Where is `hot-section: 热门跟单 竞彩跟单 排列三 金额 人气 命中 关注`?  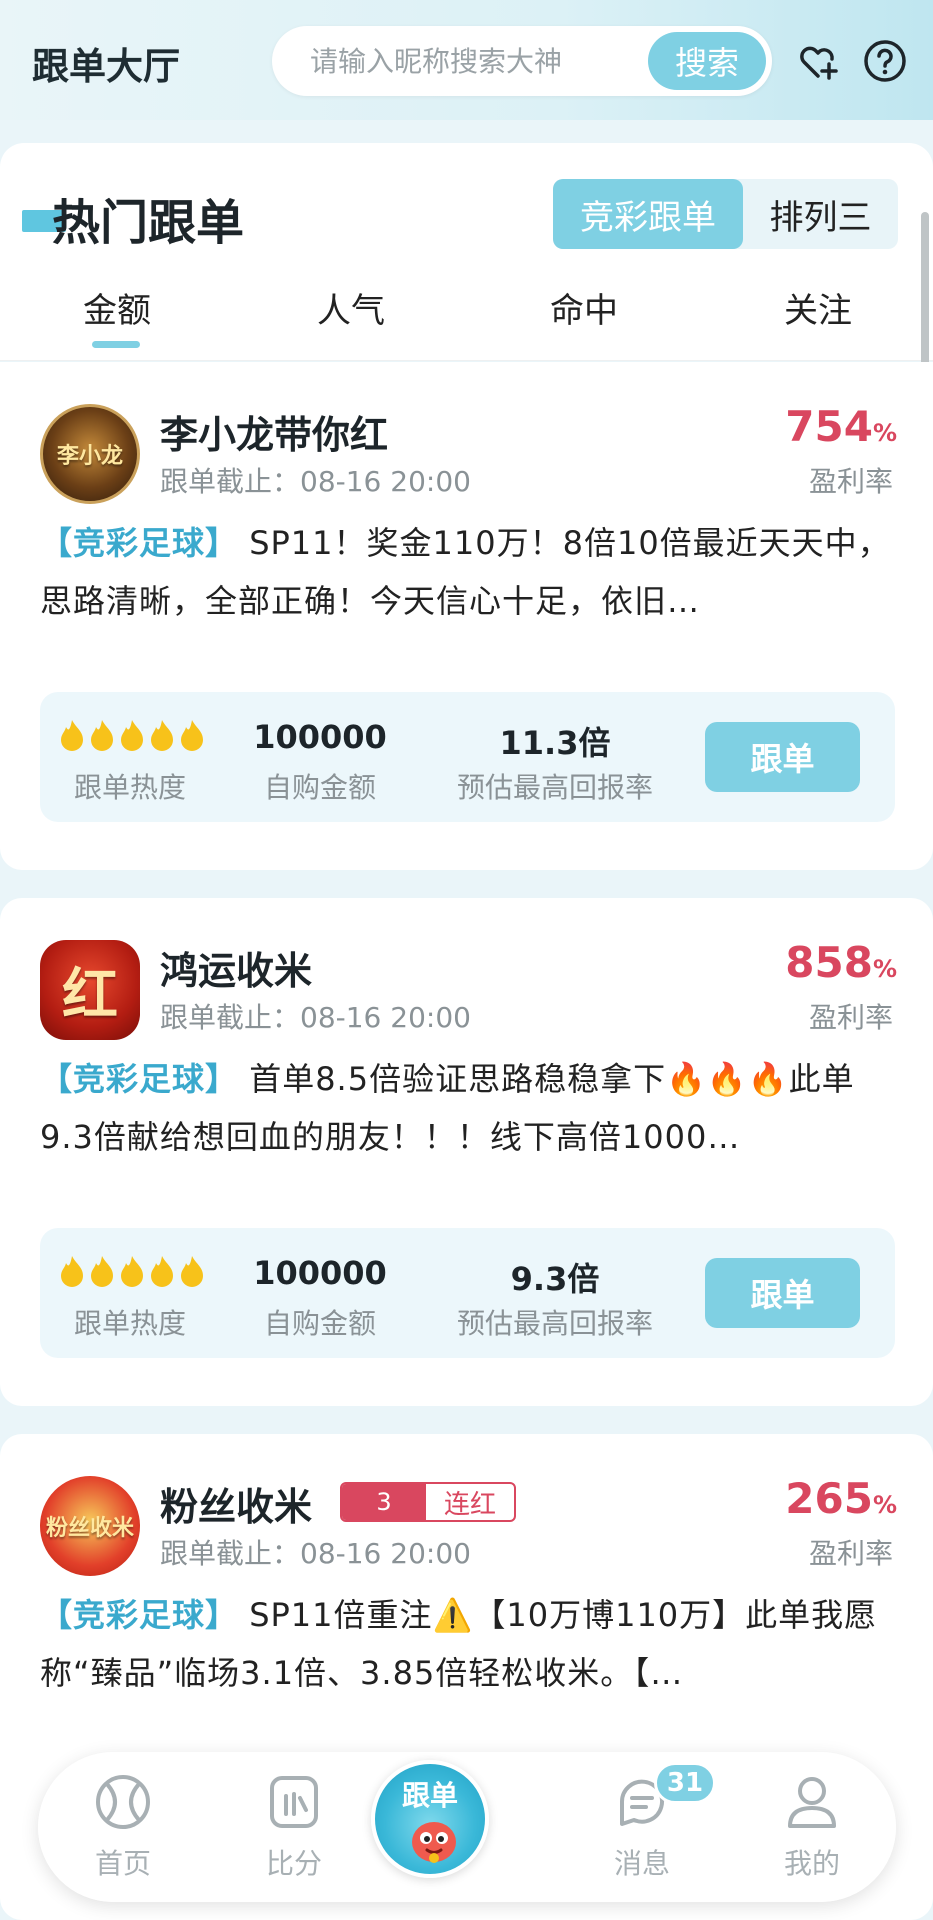 hot-section: 热门跟单 竞彩跟单 排列三 金额 人气 命中 关注 is located at coordinates (466, 252).